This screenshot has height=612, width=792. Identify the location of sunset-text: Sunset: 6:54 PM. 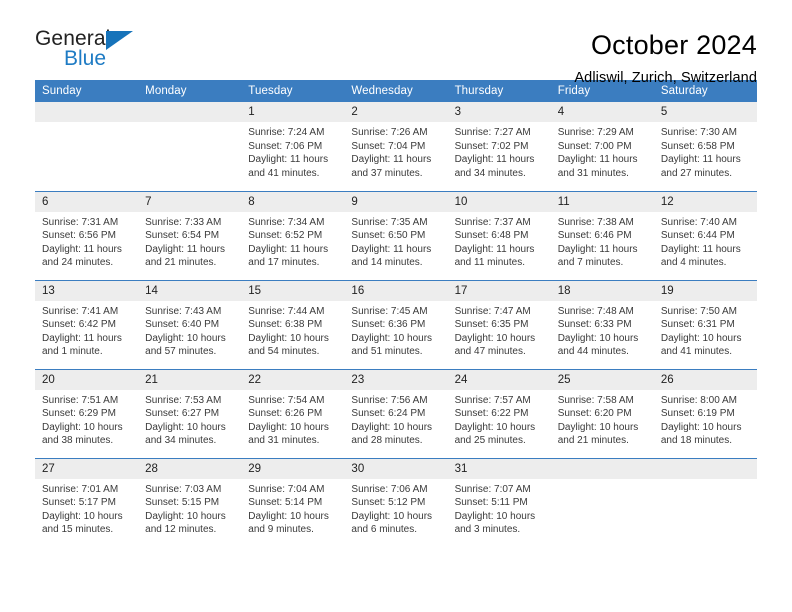
(182, 236).